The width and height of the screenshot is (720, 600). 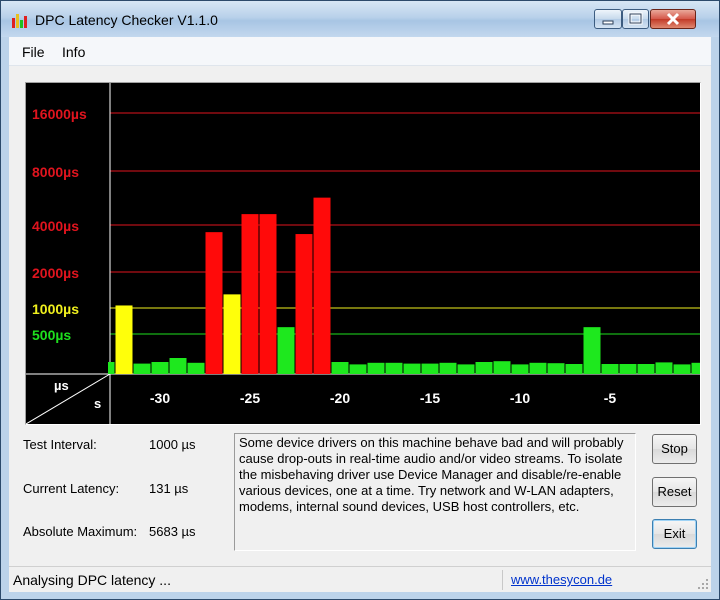 What do you see at coordinates (430, 398) in the screenshot?
I see `x-tick-label: -15` at bounding box center [430, 398].